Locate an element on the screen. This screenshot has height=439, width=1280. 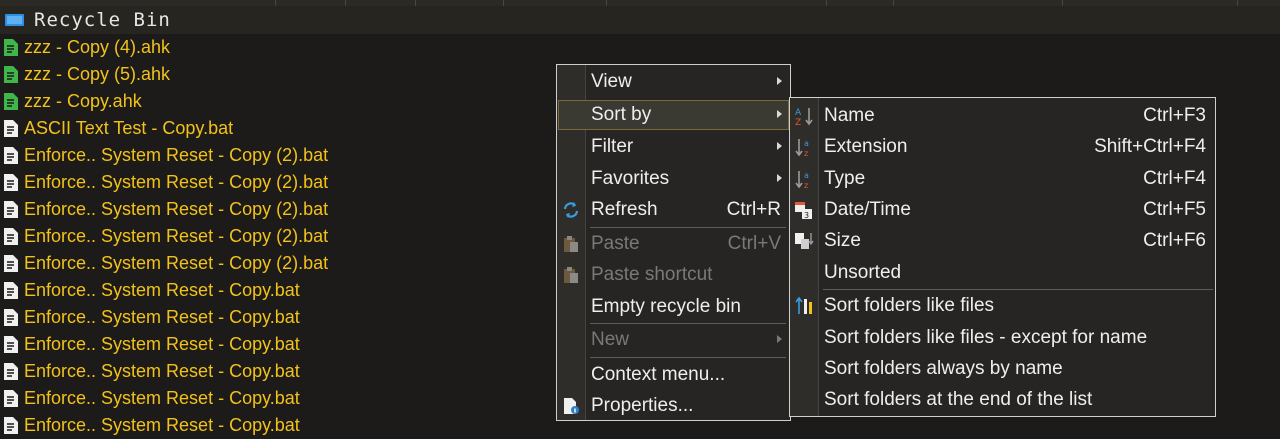
sort-item-type: a z Type Ctrl+F4 is located at coordinates (1002, 179).